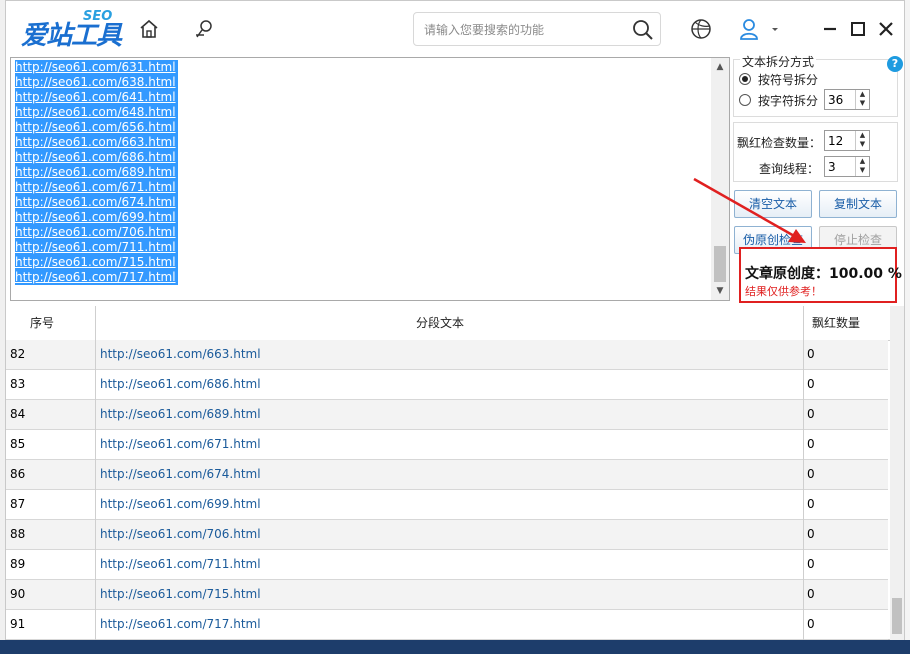  What do you see at coordinates (96, 127) in the screenshot?
I see `text-line: http://seo61.com/656.html` at bounding box center [96, 127].